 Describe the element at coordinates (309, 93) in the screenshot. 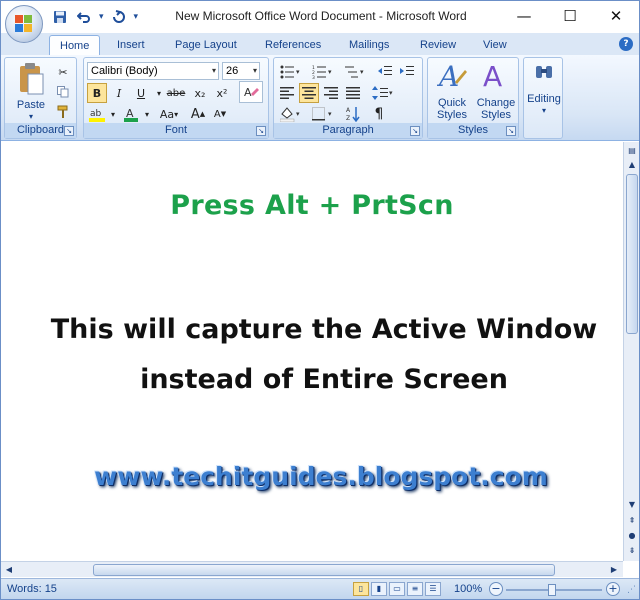

I see `align-center-icon` at that location.